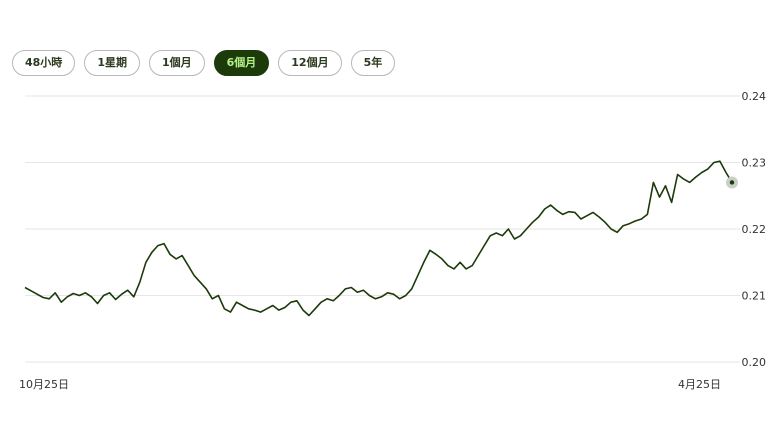  Describe the element at coordinates (754, 362) in the screenshot. I see `y-tick-label: 0.20` at that location.